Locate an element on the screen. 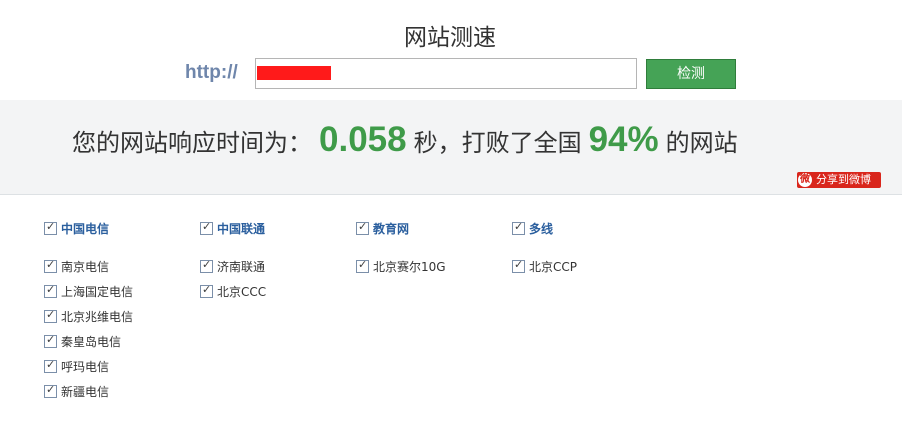  node-row: 南京电信 is located at coordinates (119, 270).